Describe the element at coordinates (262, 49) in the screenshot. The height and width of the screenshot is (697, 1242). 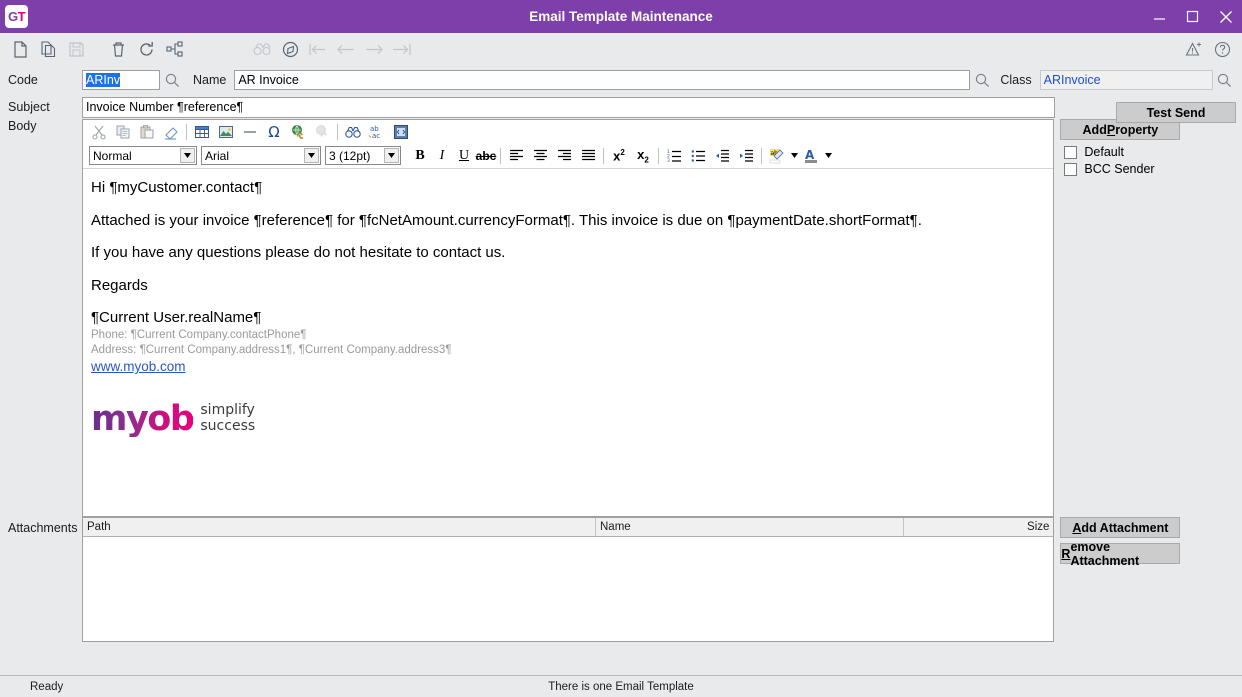
I see `find-icon` at that location.